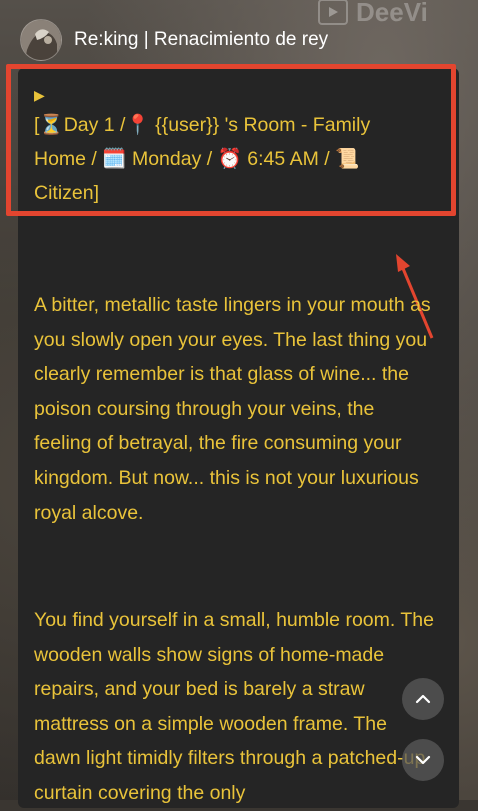 The image size is (478, 811). What do you see at coordinates (197, 159) in the screenshot?
I see `status-line-2: Home / 🗓️ Monday / ⏰ 6:45 AM / 📜` at bounding box center [197, 159].